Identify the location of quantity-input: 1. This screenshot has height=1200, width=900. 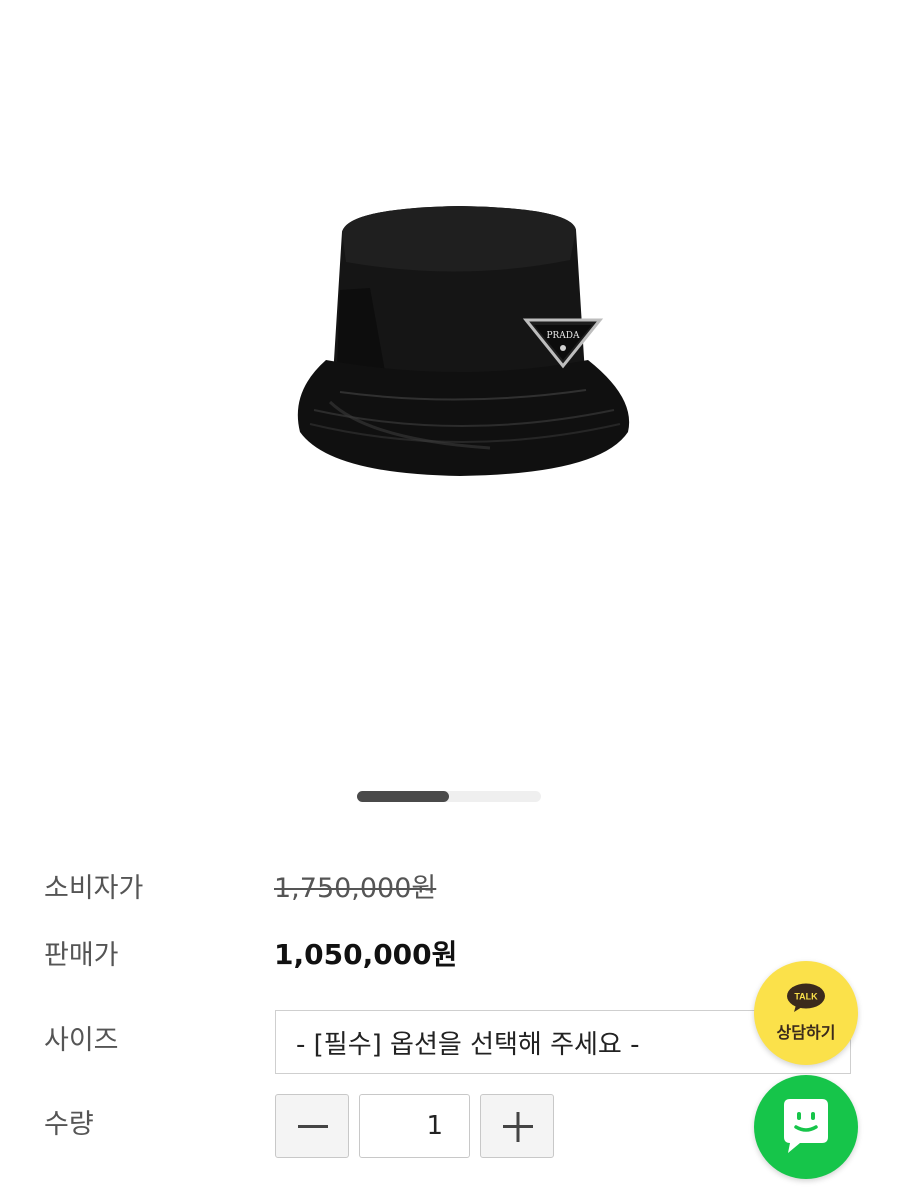
(414, 1126).